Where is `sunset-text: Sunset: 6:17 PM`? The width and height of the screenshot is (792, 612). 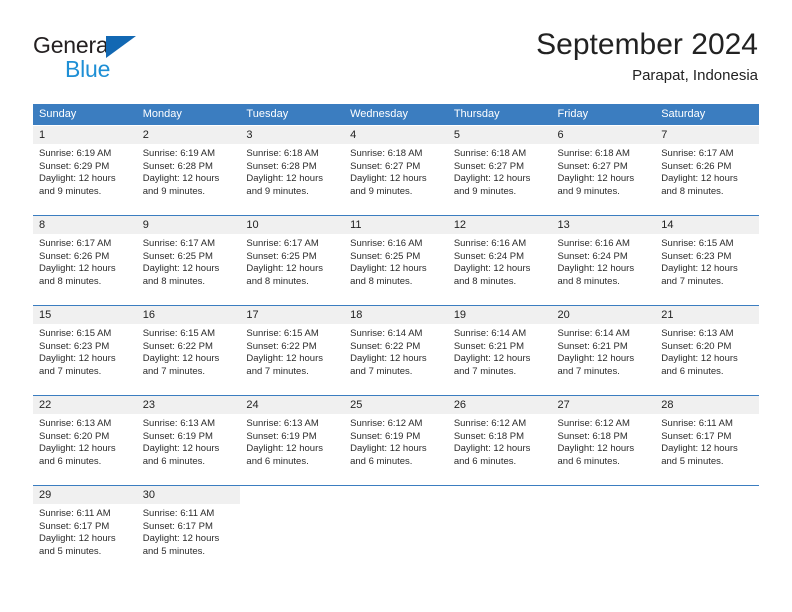 sunset-text: Sunset: 6:17 PM is located at coordinates (74, 526).